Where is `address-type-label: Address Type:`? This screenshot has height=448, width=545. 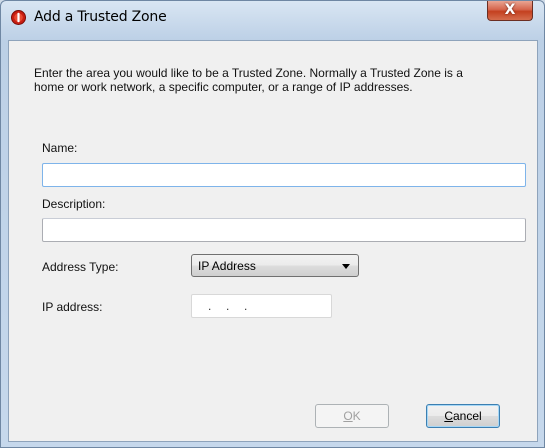
address-type-label: Address Type: is located at coordinates (80, 267).